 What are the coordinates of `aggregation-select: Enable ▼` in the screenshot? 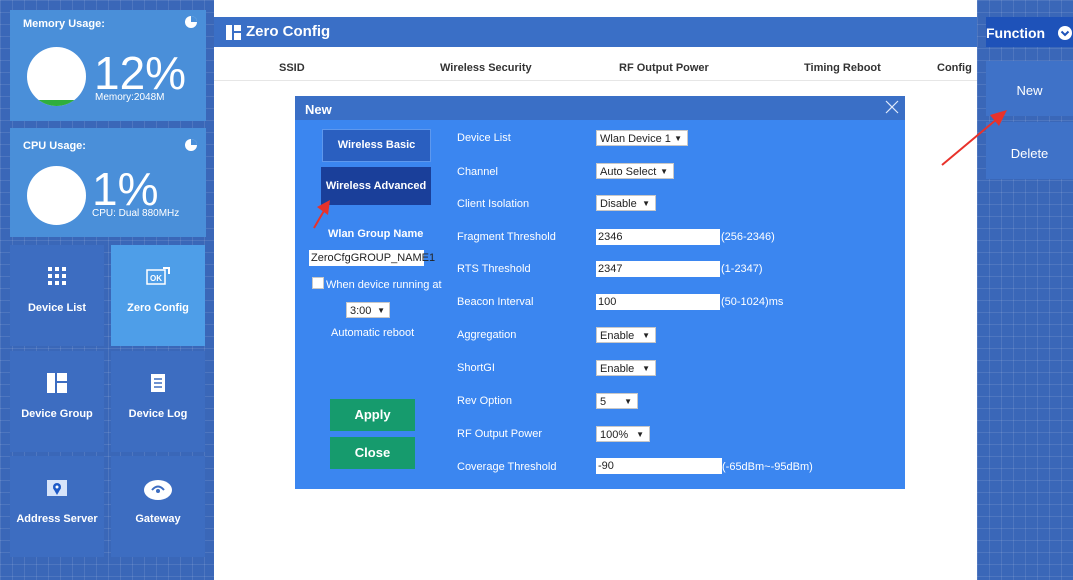 It's located at (626, 335).